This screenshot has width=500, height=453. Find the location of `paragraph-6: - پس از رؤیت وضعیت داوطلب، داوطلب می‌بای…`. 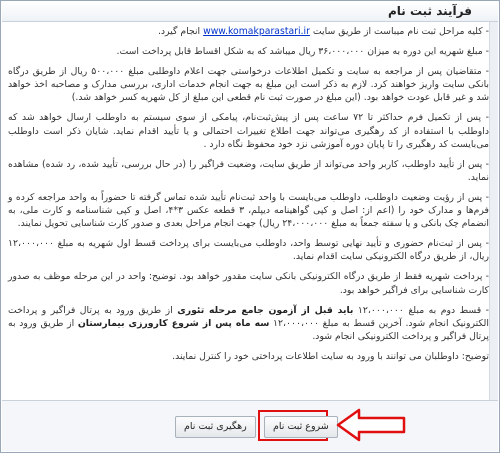

paragraph-6: - پس از رؤیت وضعیت داوطلب، داوطلب می‌بای… is located at coordinates (248, 210).